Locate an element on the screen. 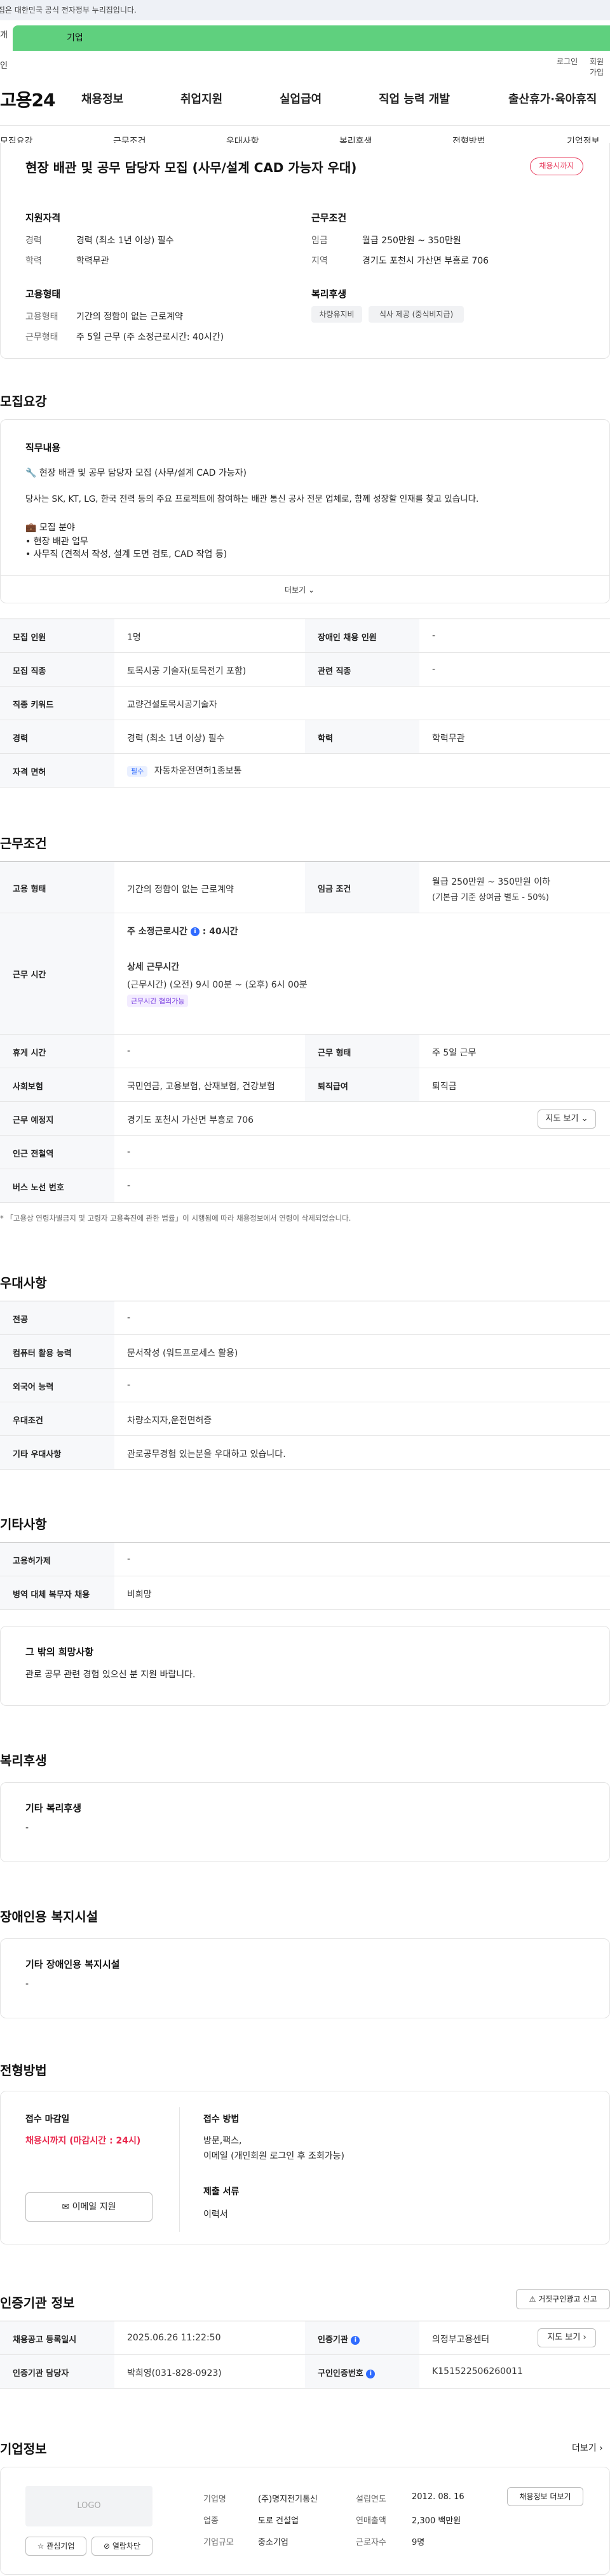 The height and width of the screenshot is (2576, 610). row-key: 병역 대체 복무자 채용 is located at coordinates (57, 1592).